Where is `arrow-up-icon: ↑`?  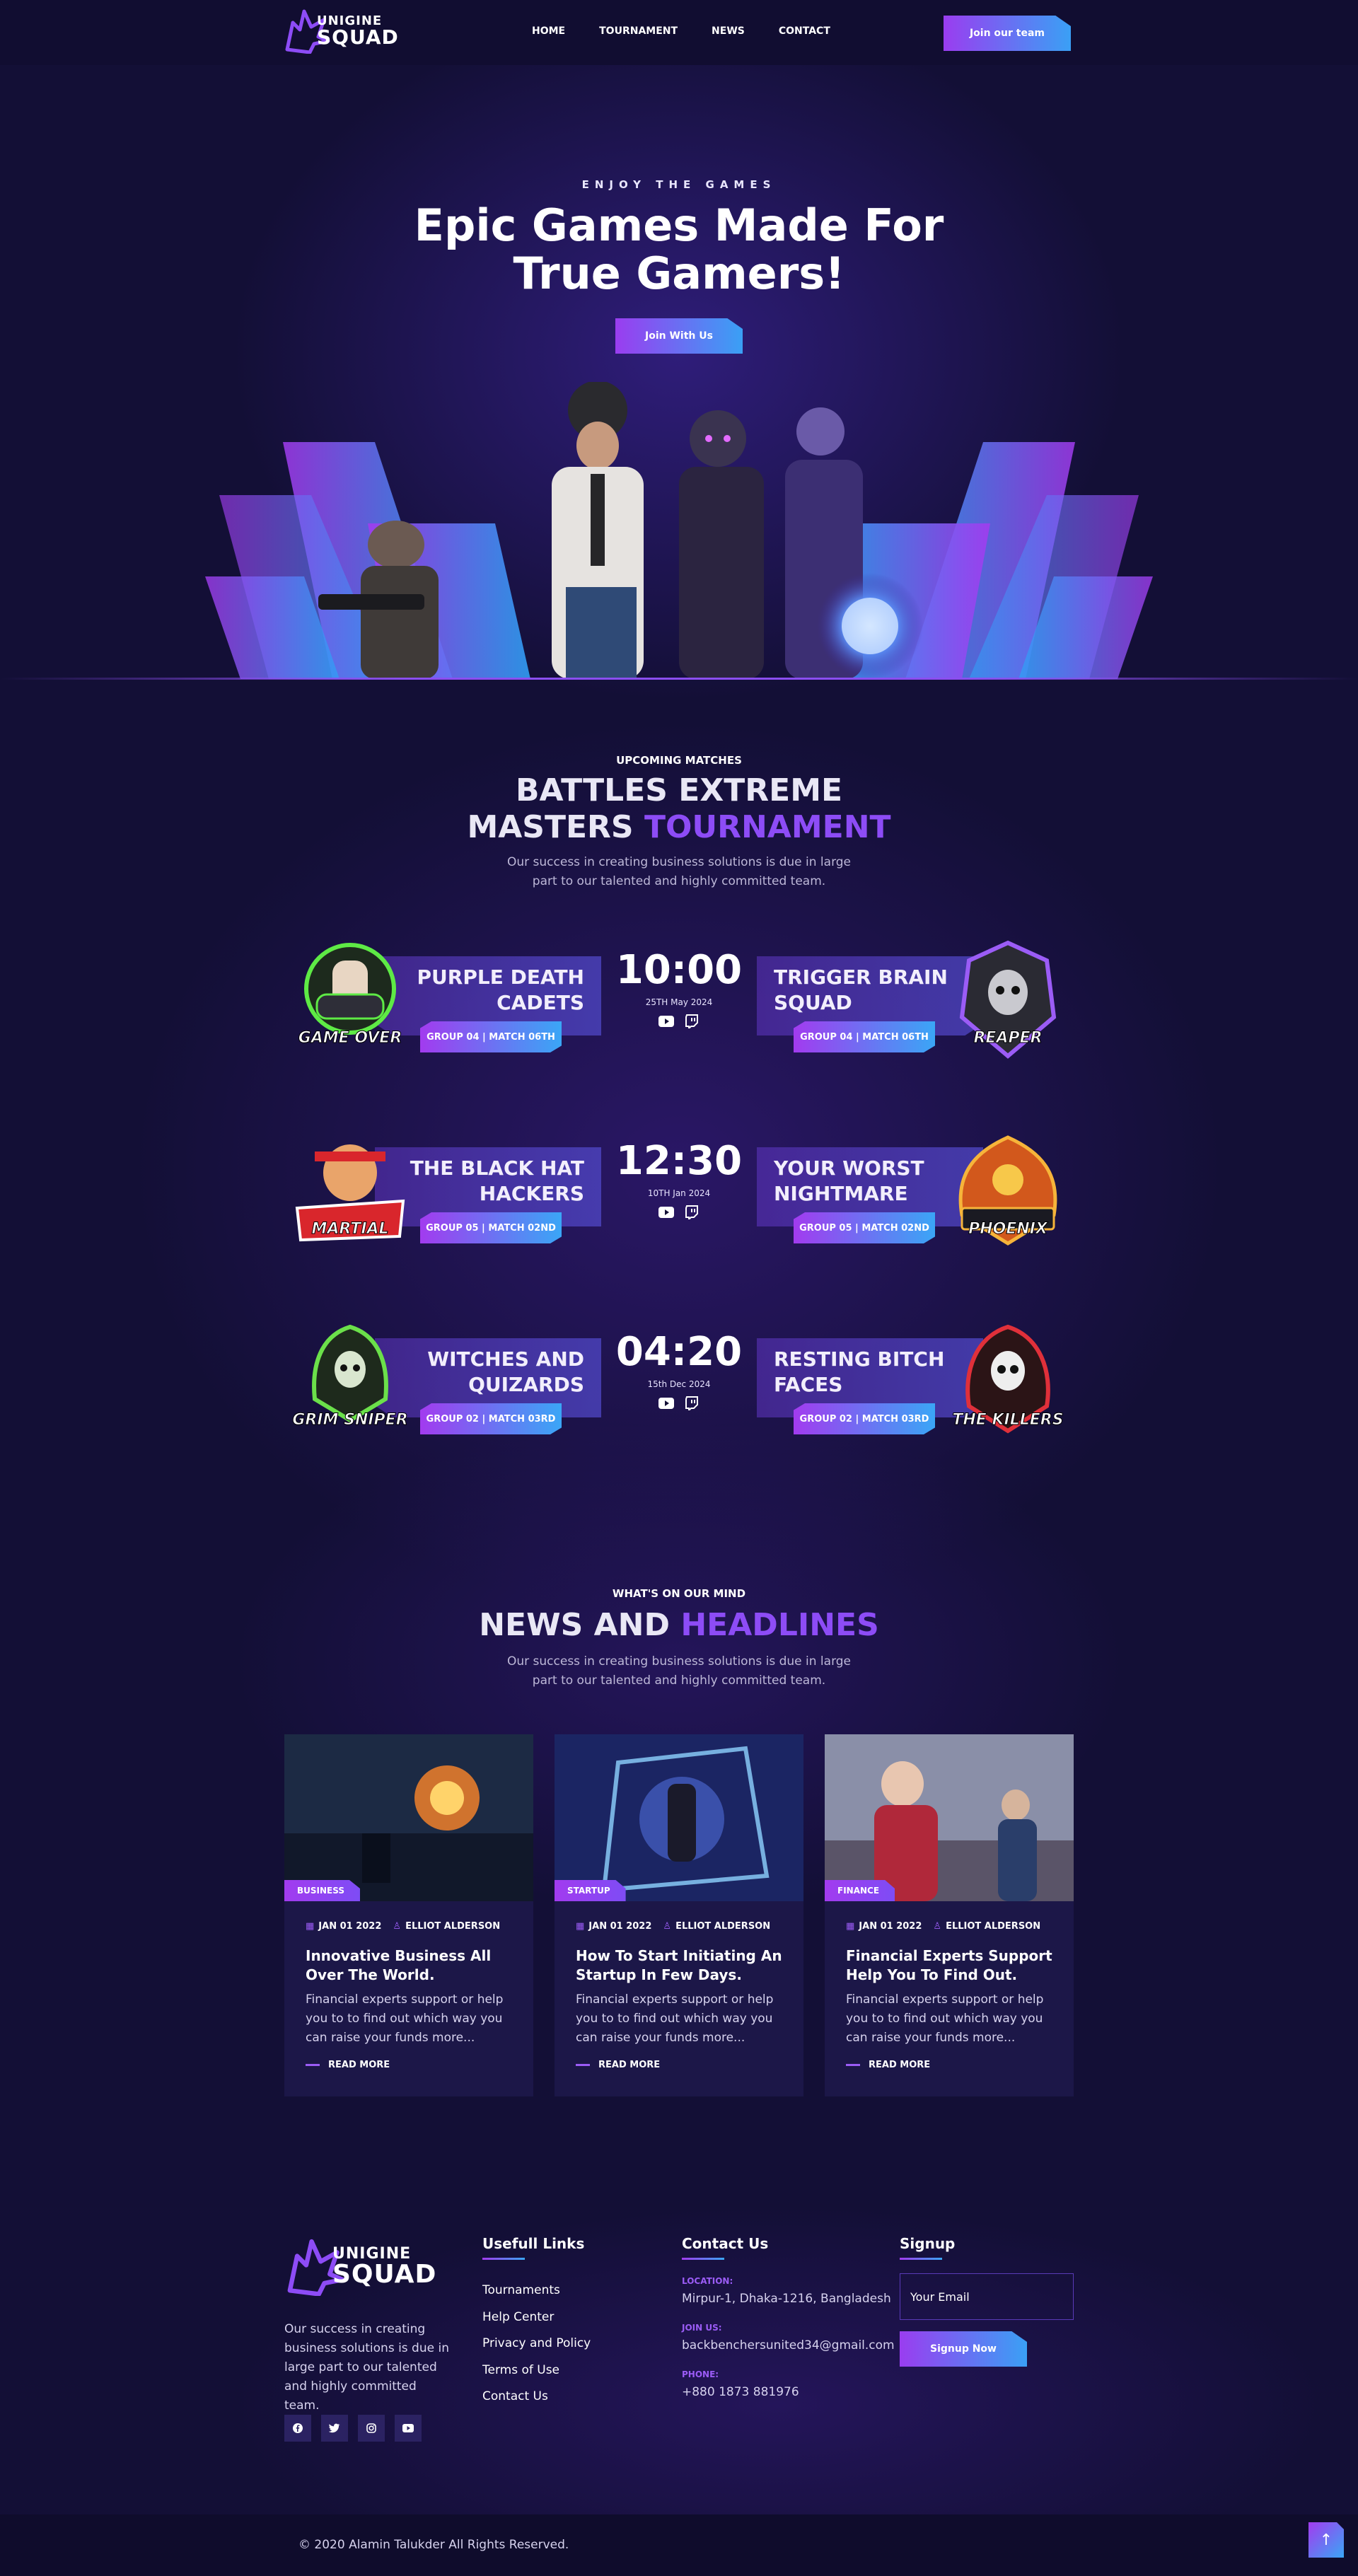
arrow-up-icon: ↑ is located at coordinates (1326, 2540).